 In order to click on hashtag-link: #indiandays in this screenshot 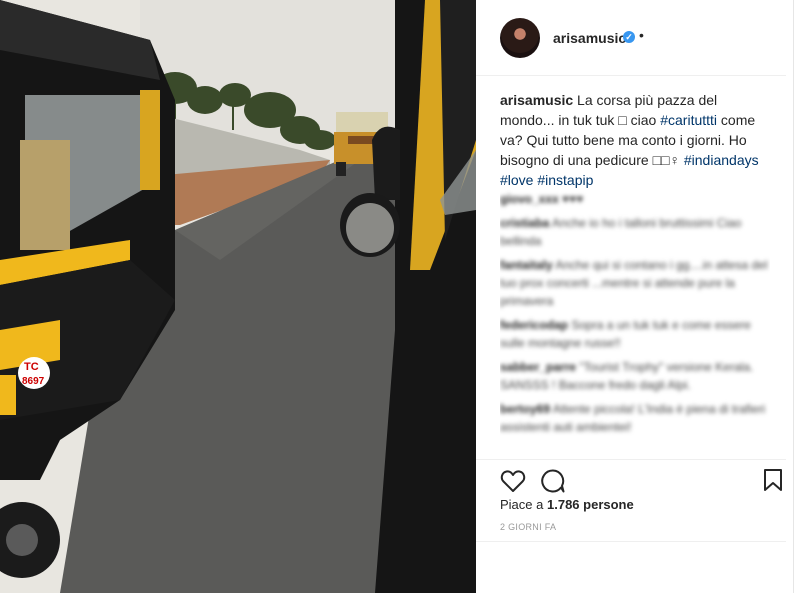, I will do `click(721, 160)`.